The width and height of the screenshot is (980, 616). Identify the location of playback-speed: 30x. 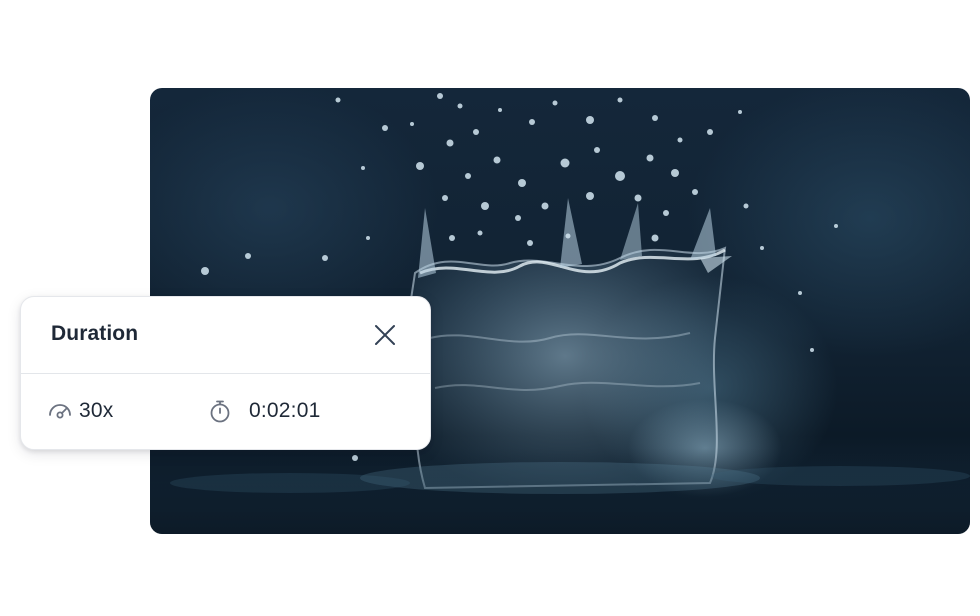
(80, 411).